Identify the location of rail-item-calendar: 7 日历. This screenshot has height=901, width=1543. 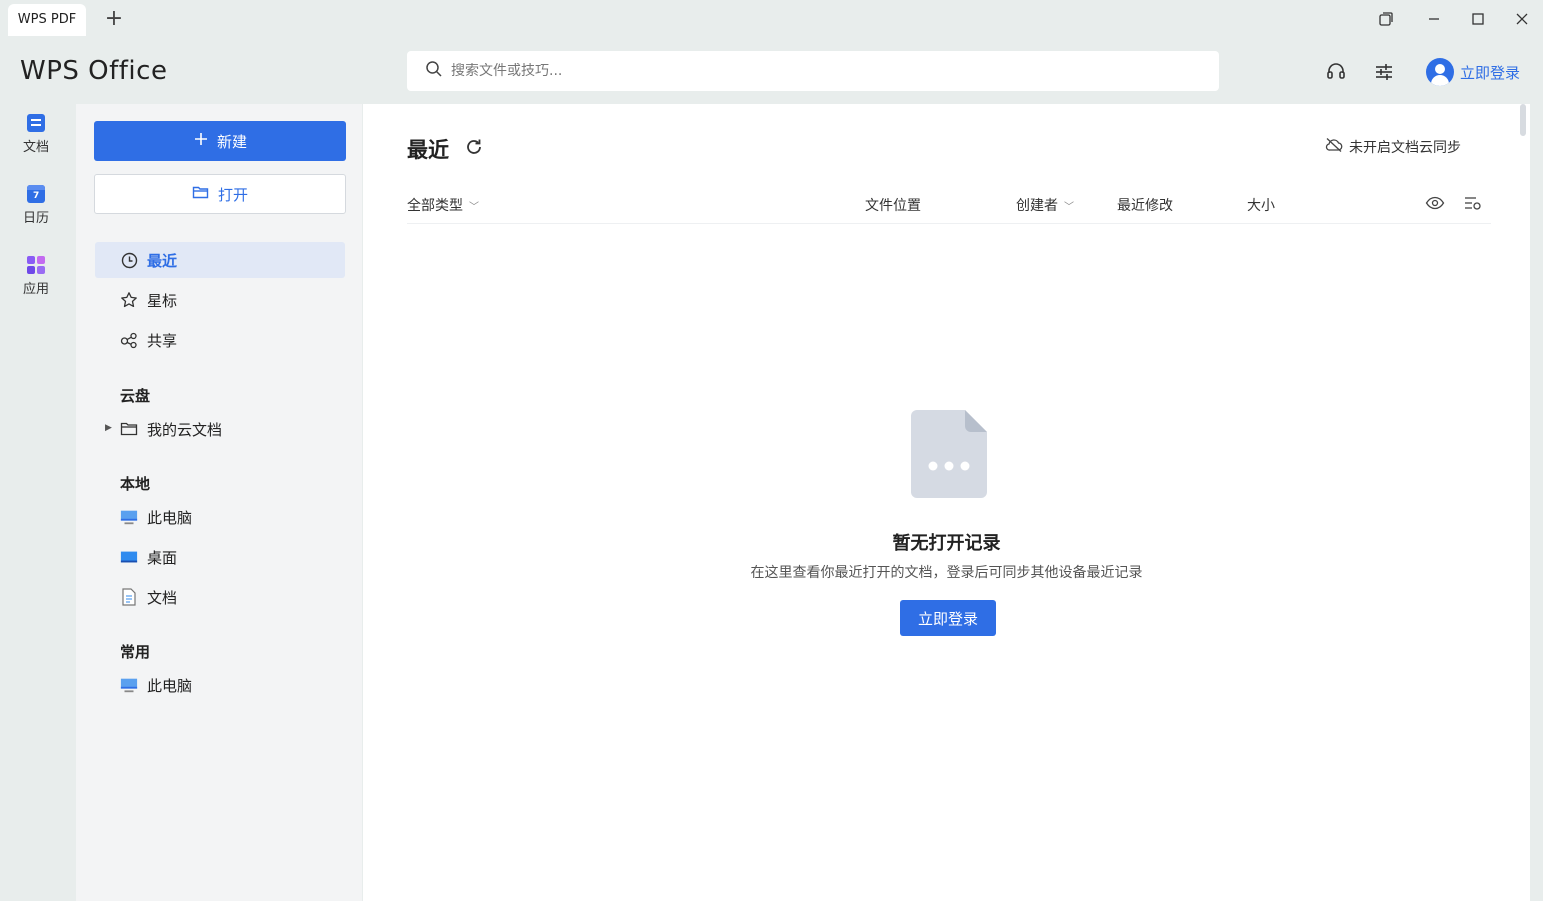
(36, 205).